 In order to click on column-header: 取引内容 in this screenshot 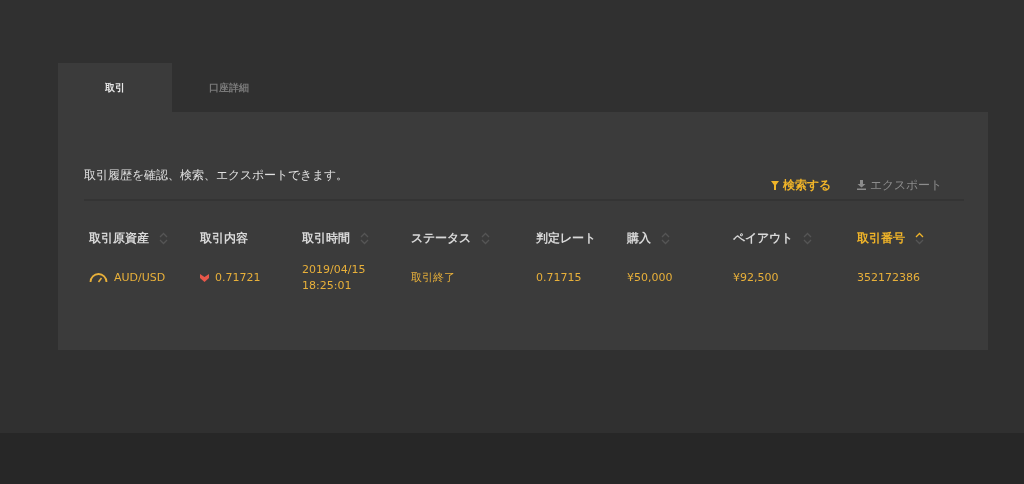, I will do `click(224, 238)`.